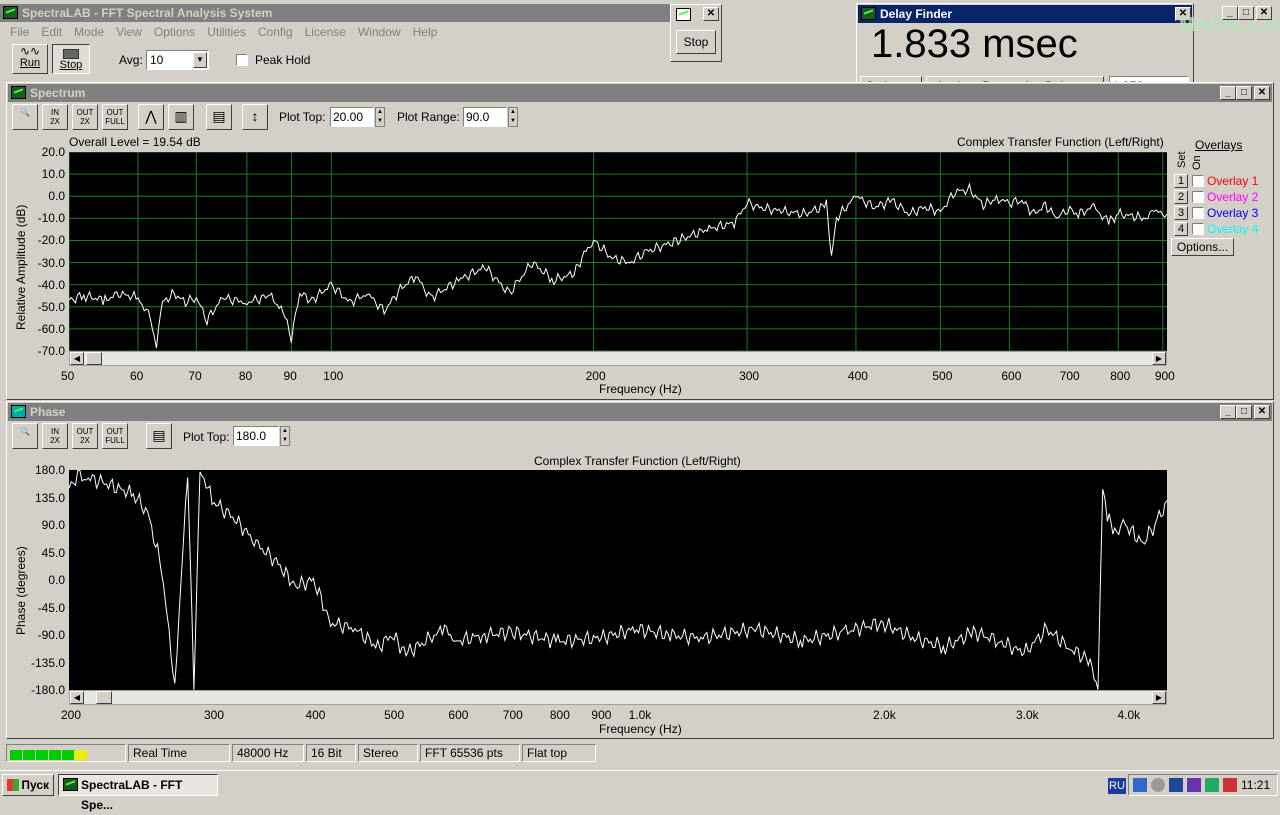 This screenshot has height=815, width=1280. Describe the element at coordinates (18, 92) in the screenshot. I see `spectrum-icon` at that location.